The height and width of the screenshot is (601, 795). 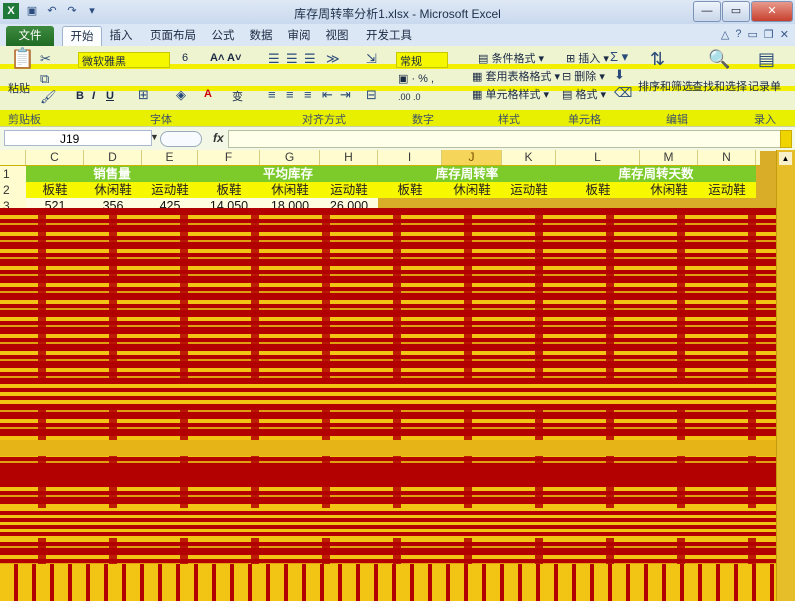 What do you see at coordinates (409, 97) in the screenshot?
I see `decimal-places-icon: .00 .0` at bounding box center [409, 97].